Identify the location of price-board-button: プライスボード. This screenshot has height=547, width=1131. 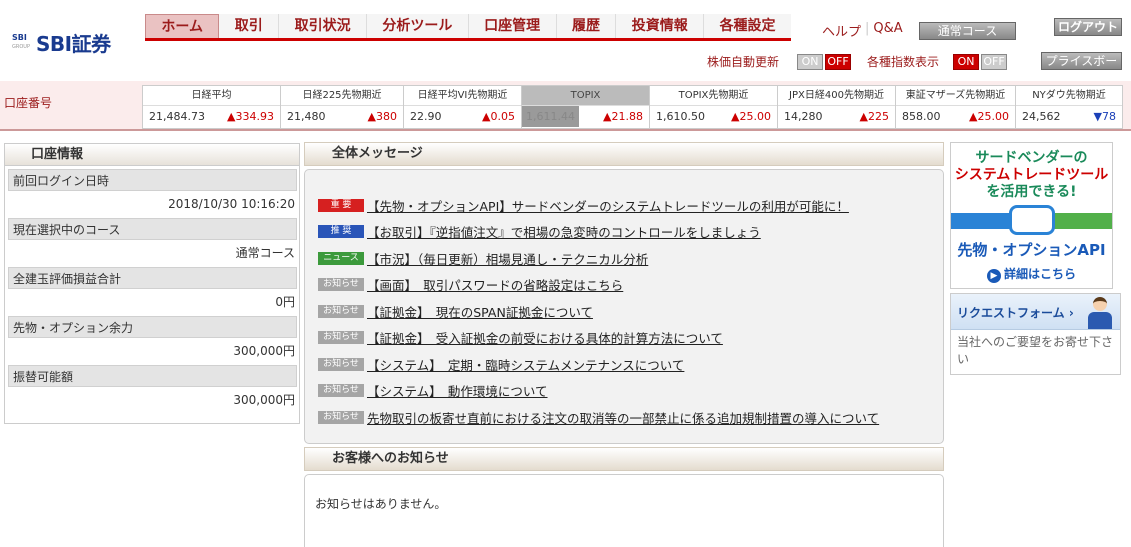
(1081, 68).